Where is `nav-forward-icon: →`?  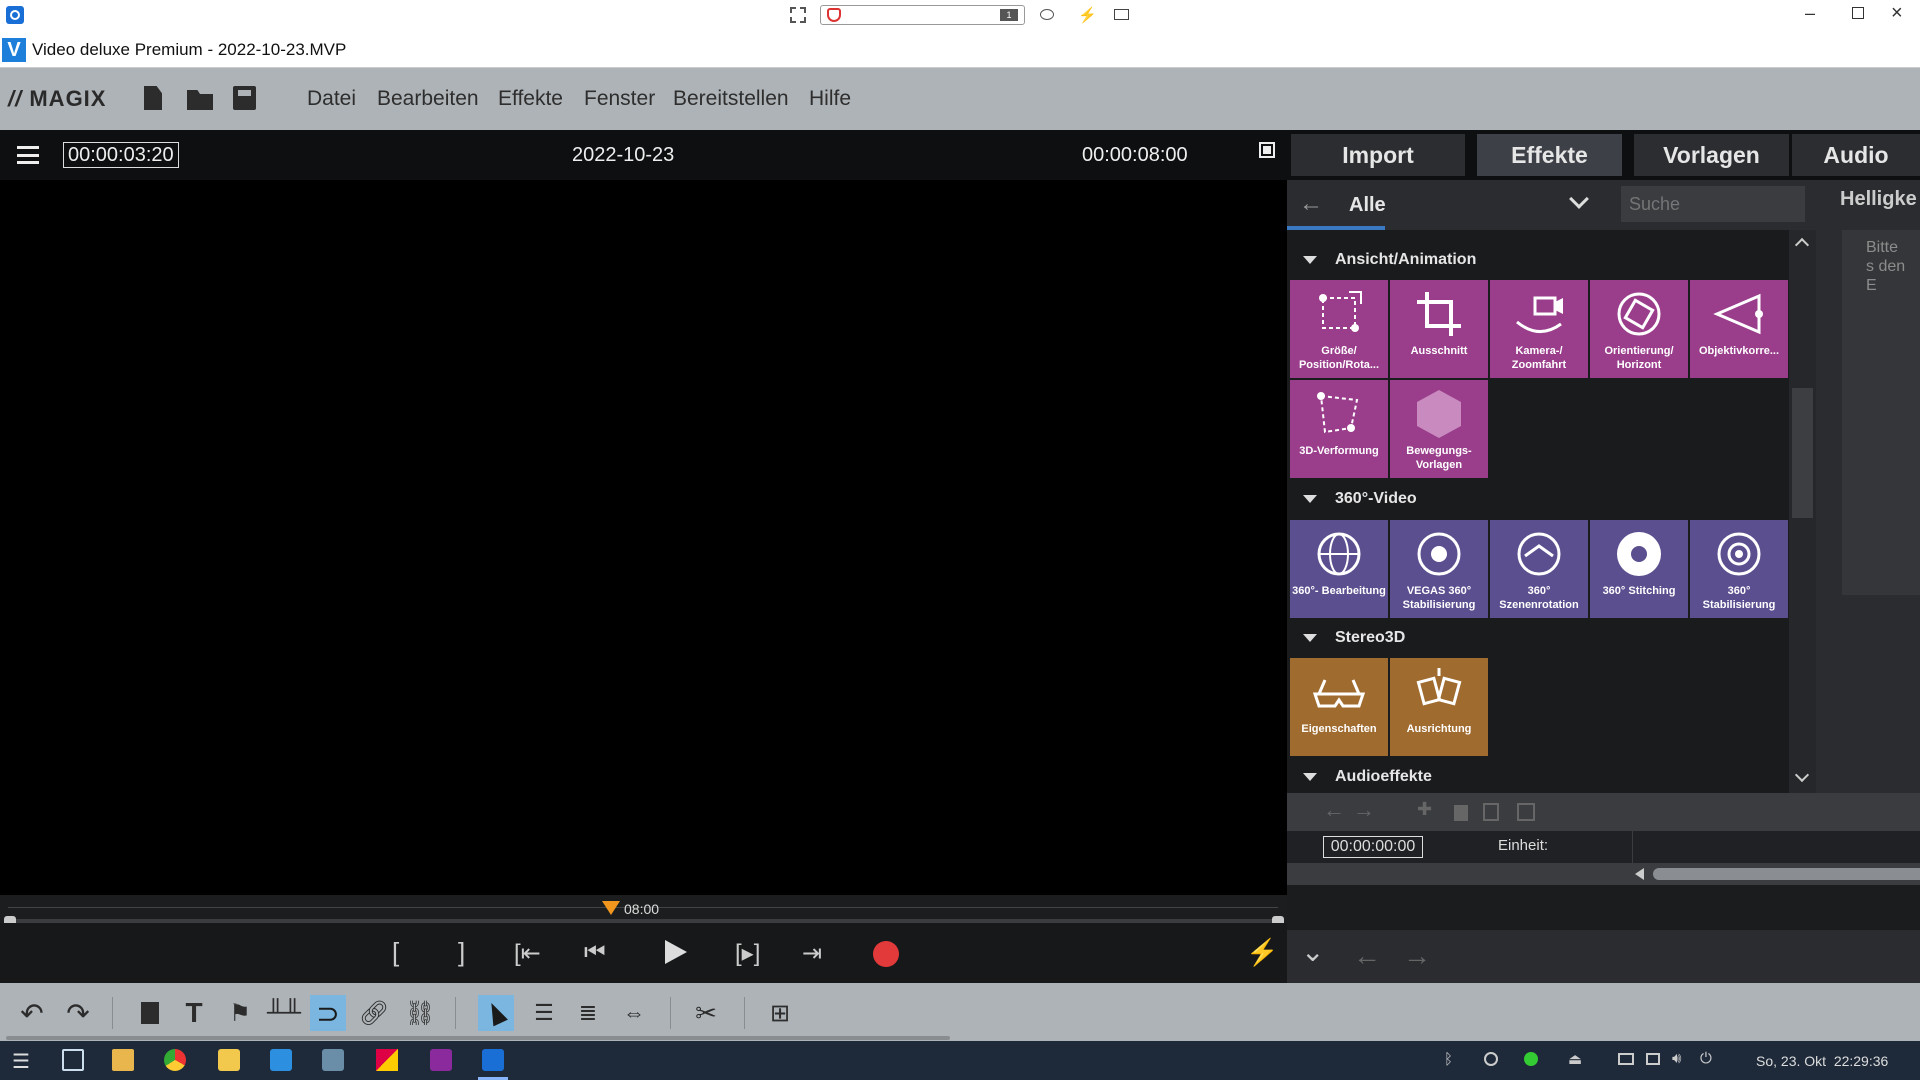
nav-forward-icon: → is located at coordinates (1417, 956).